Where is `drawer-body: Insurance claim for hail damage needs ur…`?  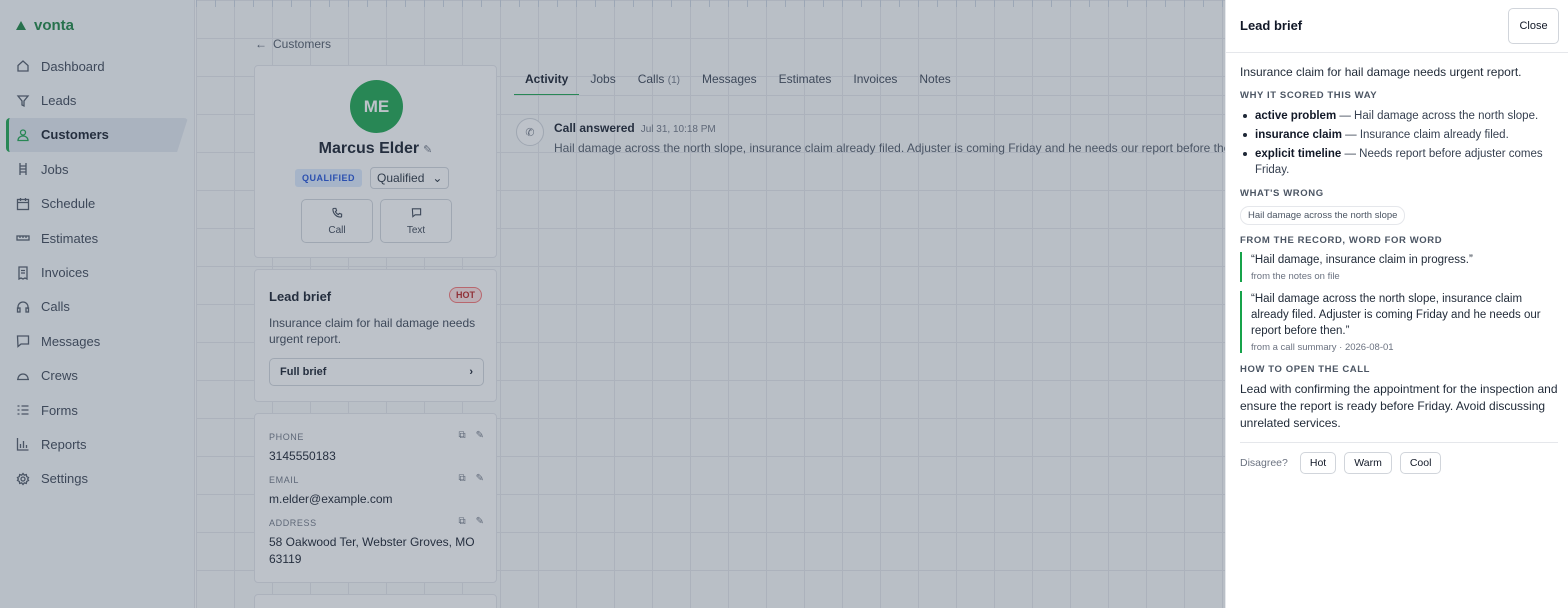
drawer-body: Insurance claim for hail damage needs ur… is located at coordinates (1399, 269).